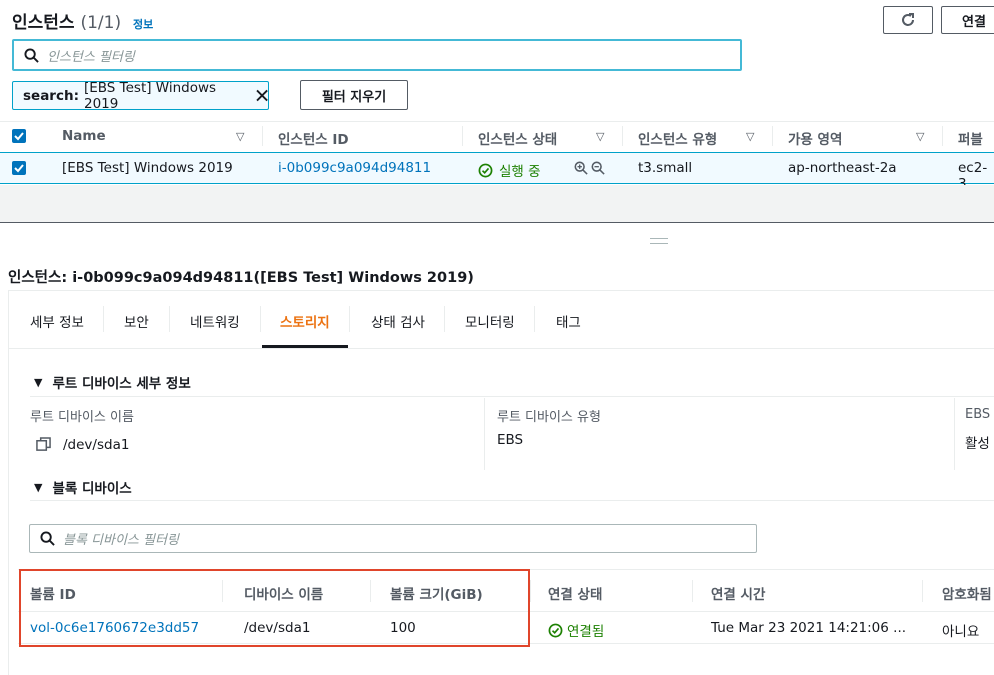  Describe the element at coordinates (398, 321) in the screenshot. I see `tab-status-checks: 상태 검사` at that location.